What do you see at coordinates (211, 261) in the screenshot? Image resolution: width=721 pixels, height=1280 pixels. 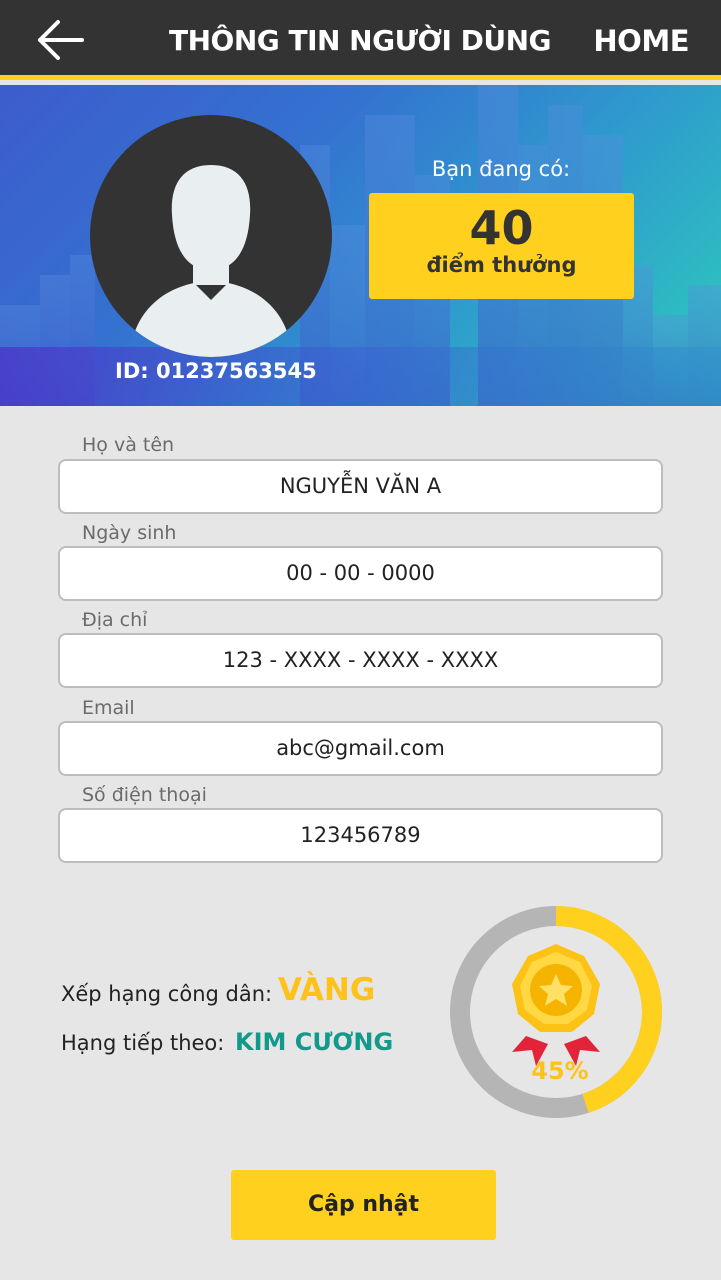 I see `user-silhouette-icon` at bounding box center [211, 261].